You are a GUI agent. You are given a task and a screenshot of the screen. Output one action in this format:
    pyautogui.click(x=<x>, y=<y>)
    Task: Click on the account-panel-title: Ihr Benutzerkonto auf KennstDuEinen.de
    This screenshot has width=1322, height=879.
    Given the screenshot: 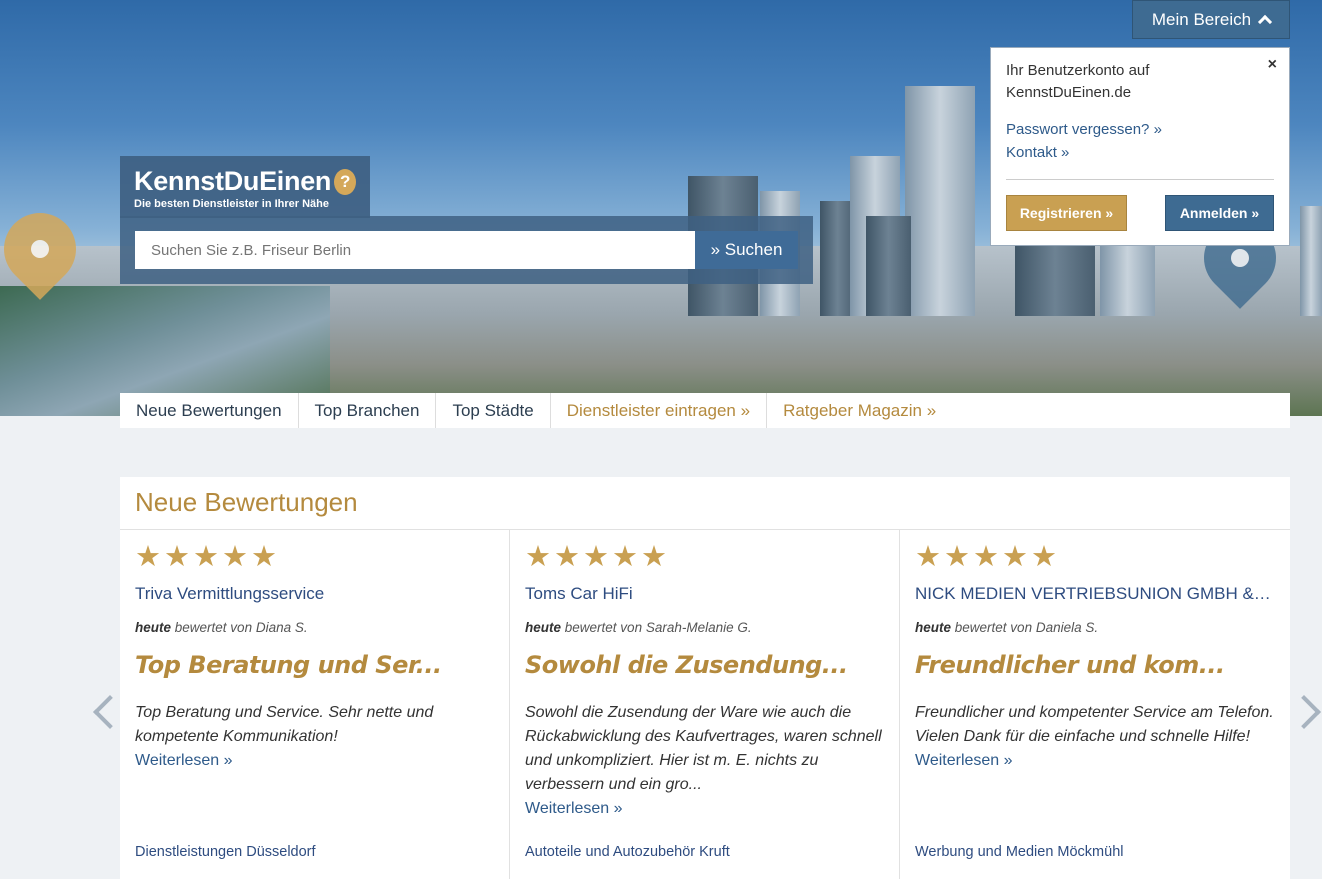 What is the action you would take?
    pyautogui.click(x=1078, y=81)
    